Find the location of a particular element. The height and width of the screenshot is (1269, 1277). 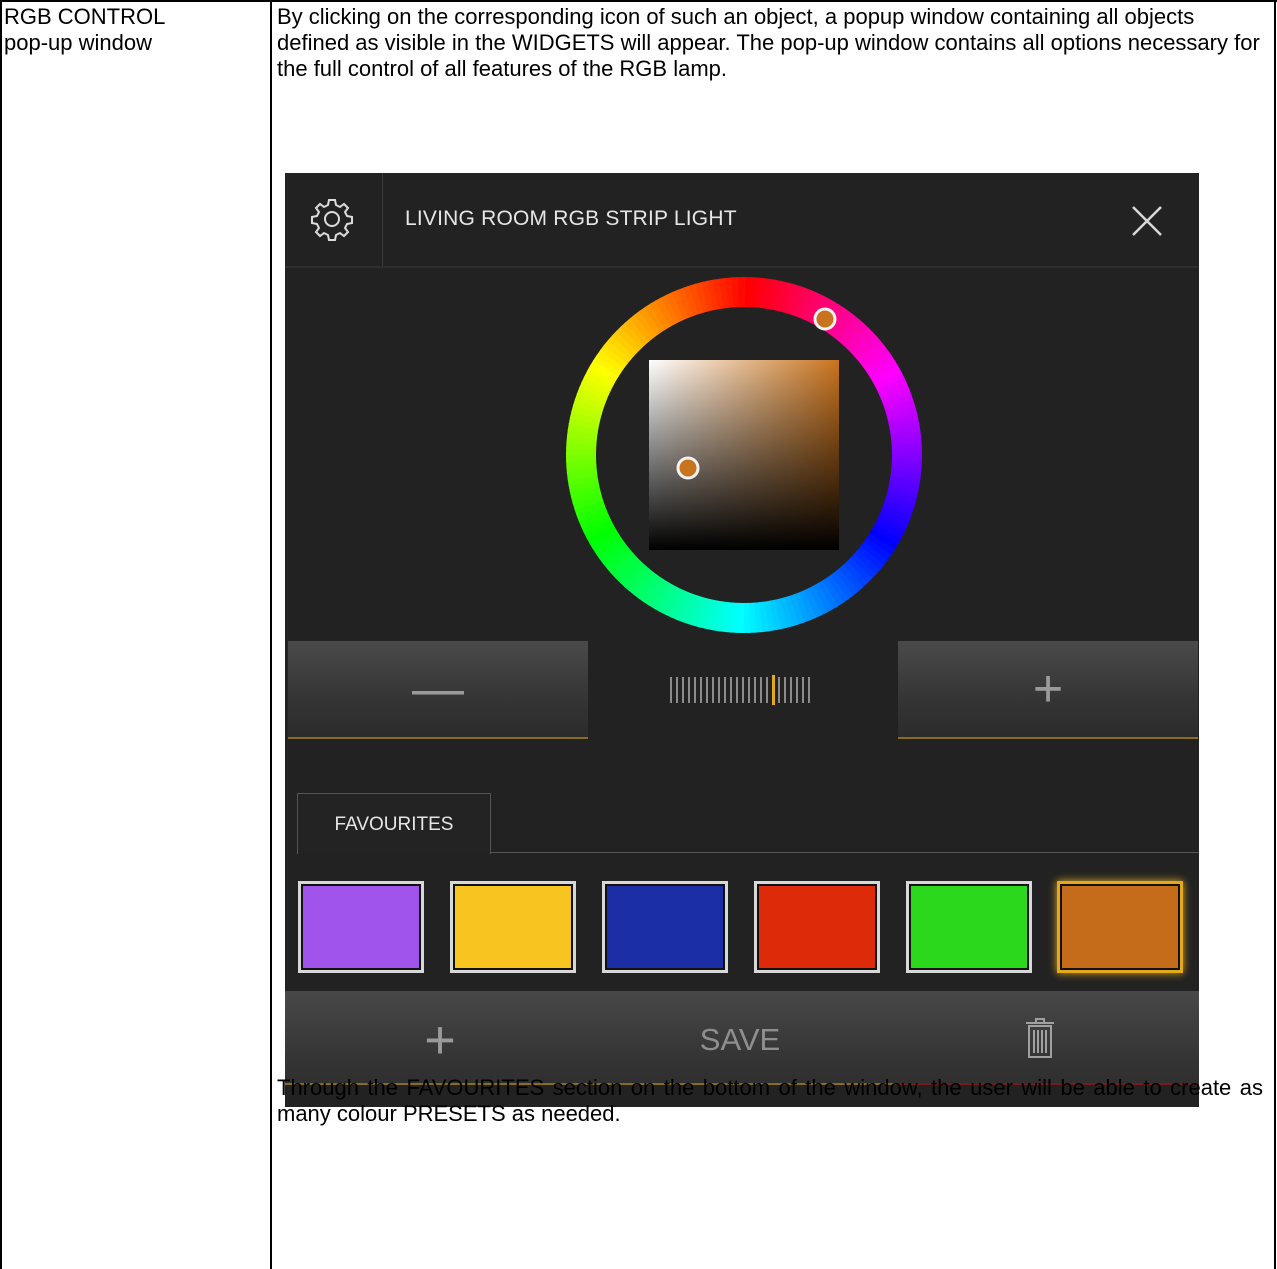

trash-icon is located at coordinates (1040, 1038).